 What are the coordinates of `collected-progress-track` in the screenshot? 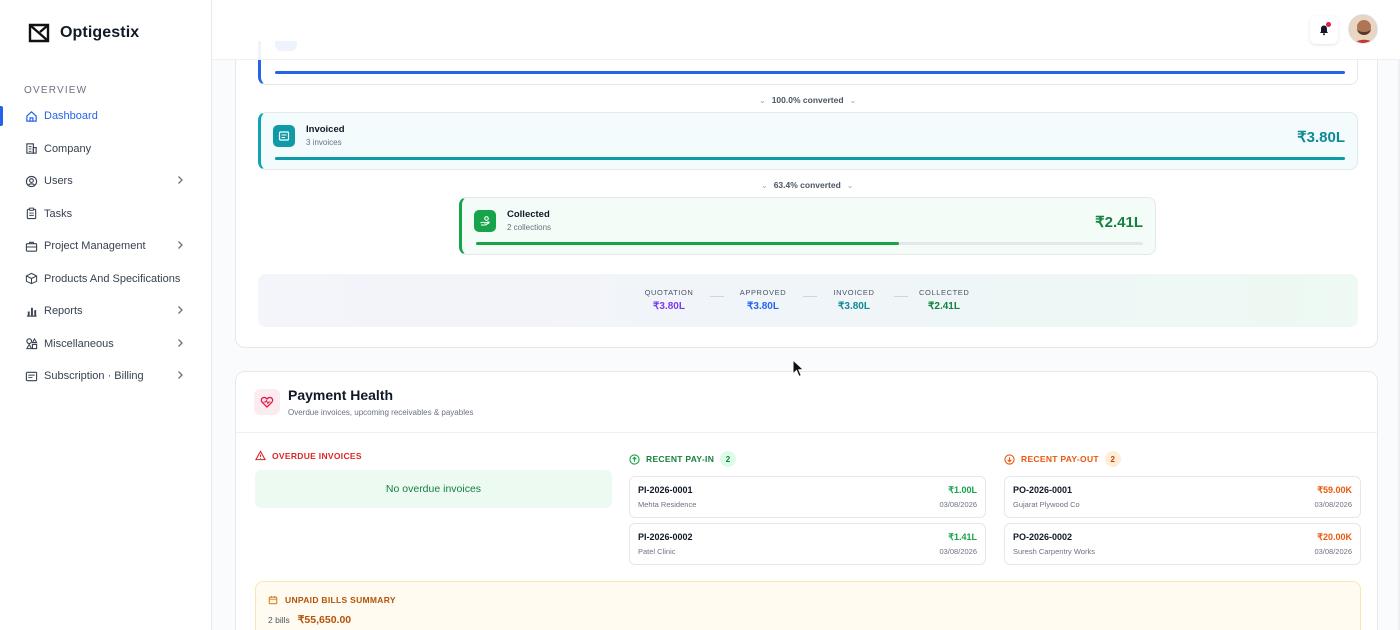 It's located at (809, 243).